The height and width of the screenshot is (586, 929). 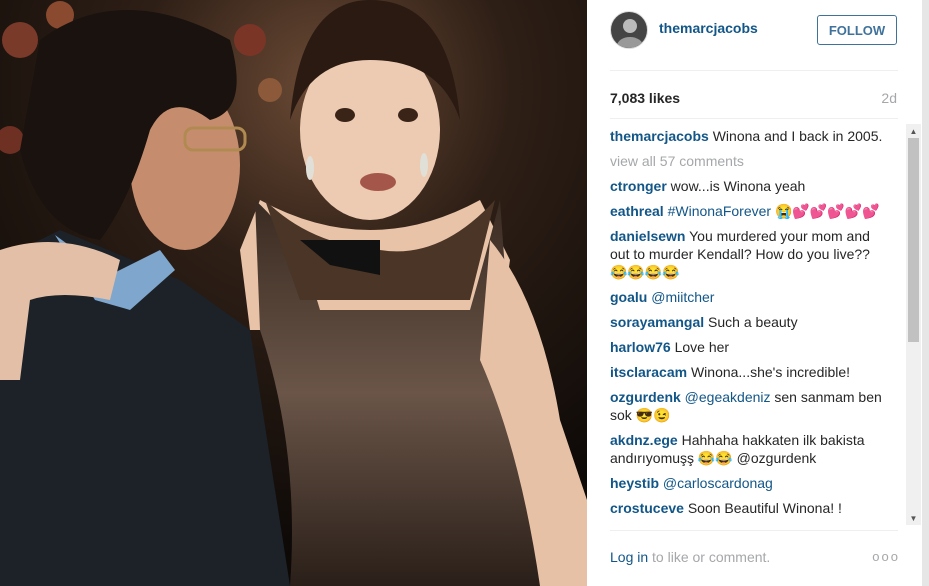 I want to click on footer-divider, so click(x=754, y=530).